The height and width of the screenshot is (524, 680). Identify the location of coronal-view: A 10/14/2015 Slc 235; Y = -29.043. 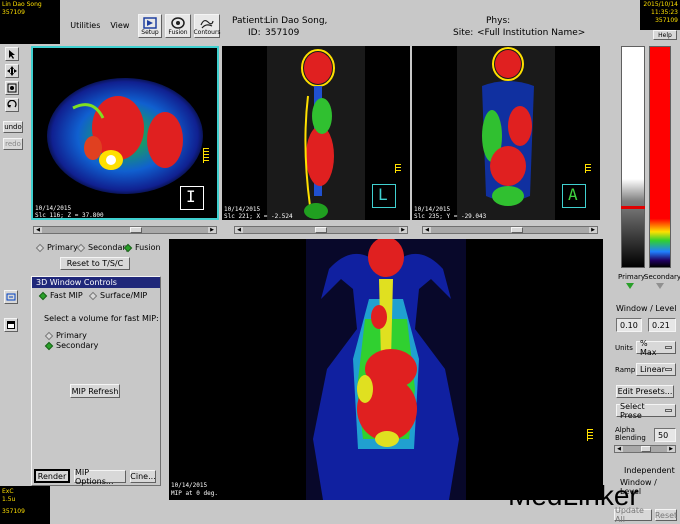
(506, 133).